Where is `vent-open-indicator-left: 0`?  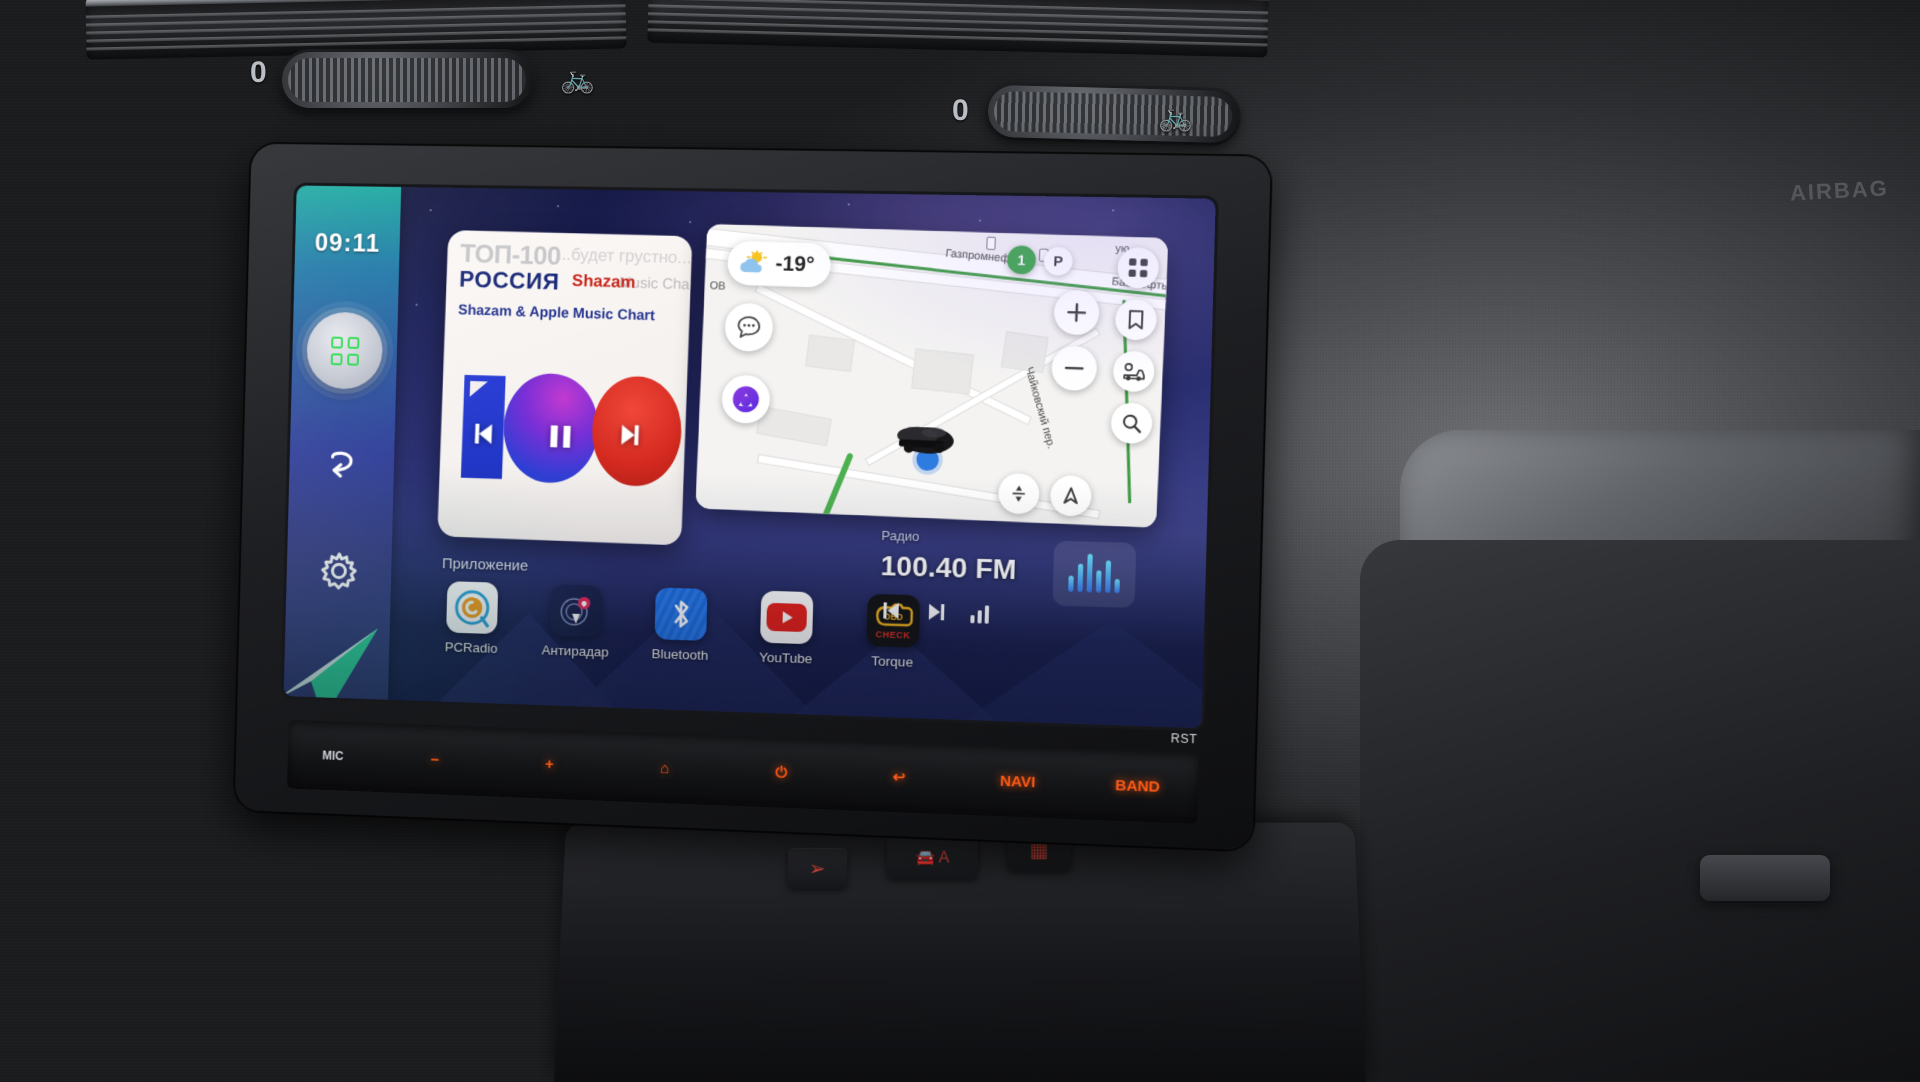 vent-open-indicator-left: 0 is located at coordinates (258, 73).